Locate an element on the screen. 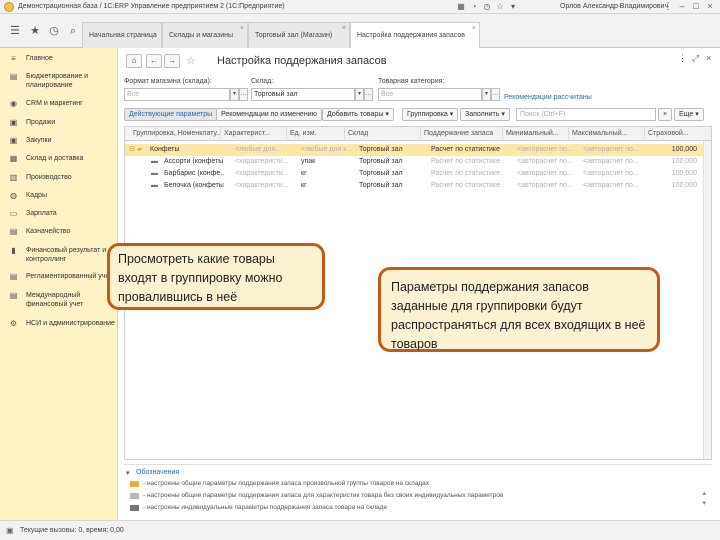  legend-title: Обозначения is located at coordinates (157, 472).